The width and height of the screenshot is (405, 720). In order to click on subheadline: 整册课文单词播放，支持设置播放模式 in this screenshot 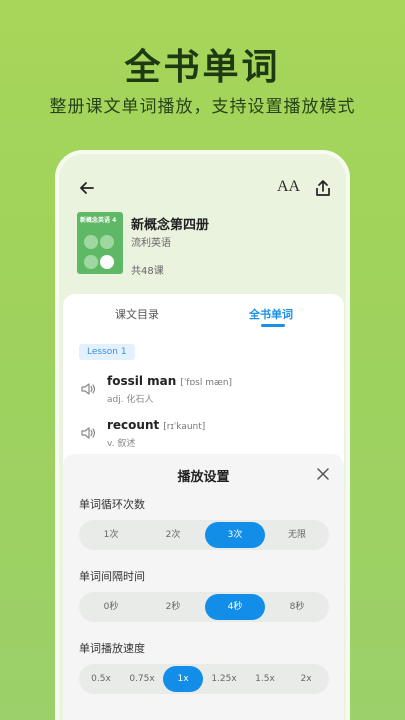, I will do `click(202, 107)`.